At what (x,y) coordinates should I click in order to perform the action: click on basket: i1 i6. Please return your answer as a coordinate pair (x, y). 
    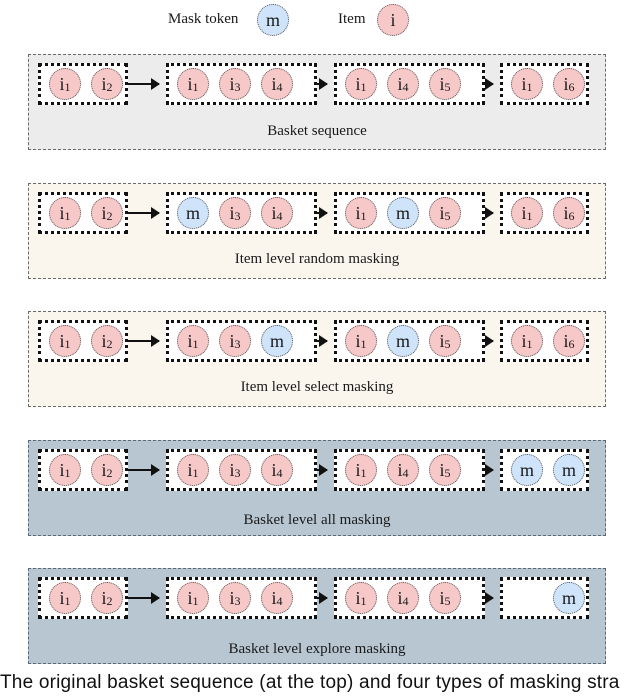
    Looking at the image, I should click on (544, 213).